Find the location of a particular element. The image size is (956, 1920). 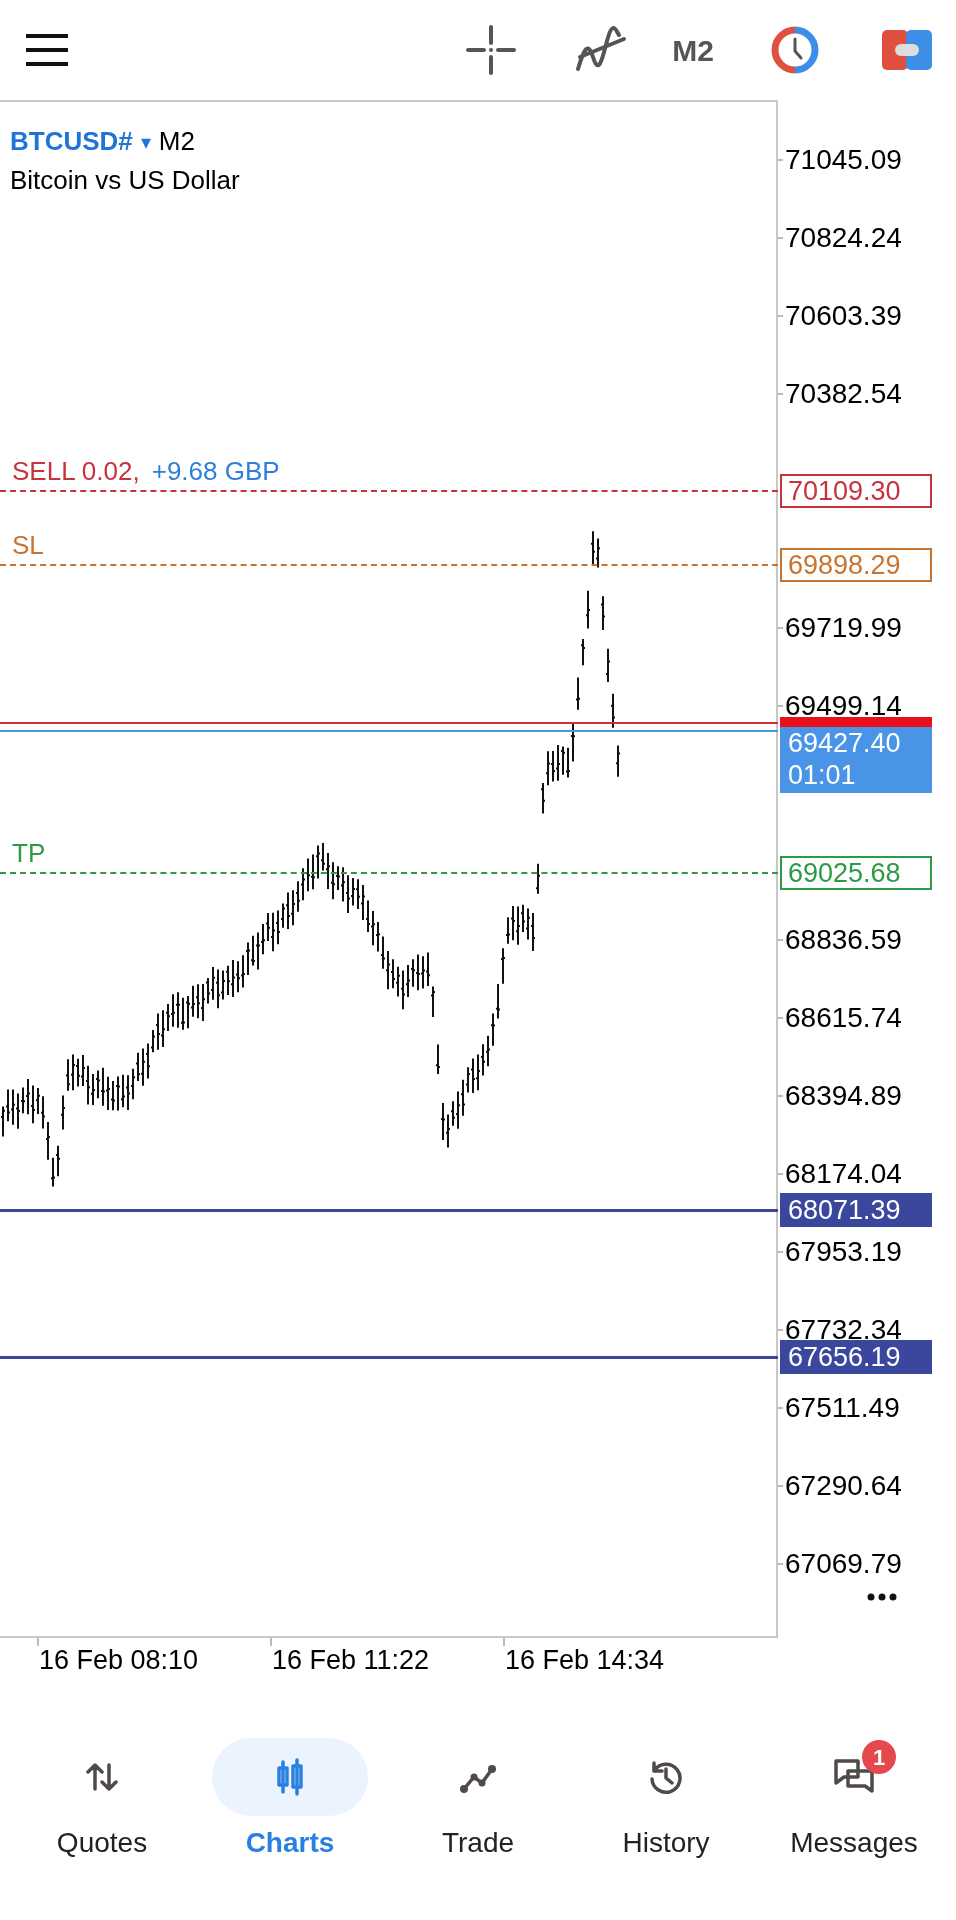

axis-label: 67290.64 is located at coordinates (843, 1486).